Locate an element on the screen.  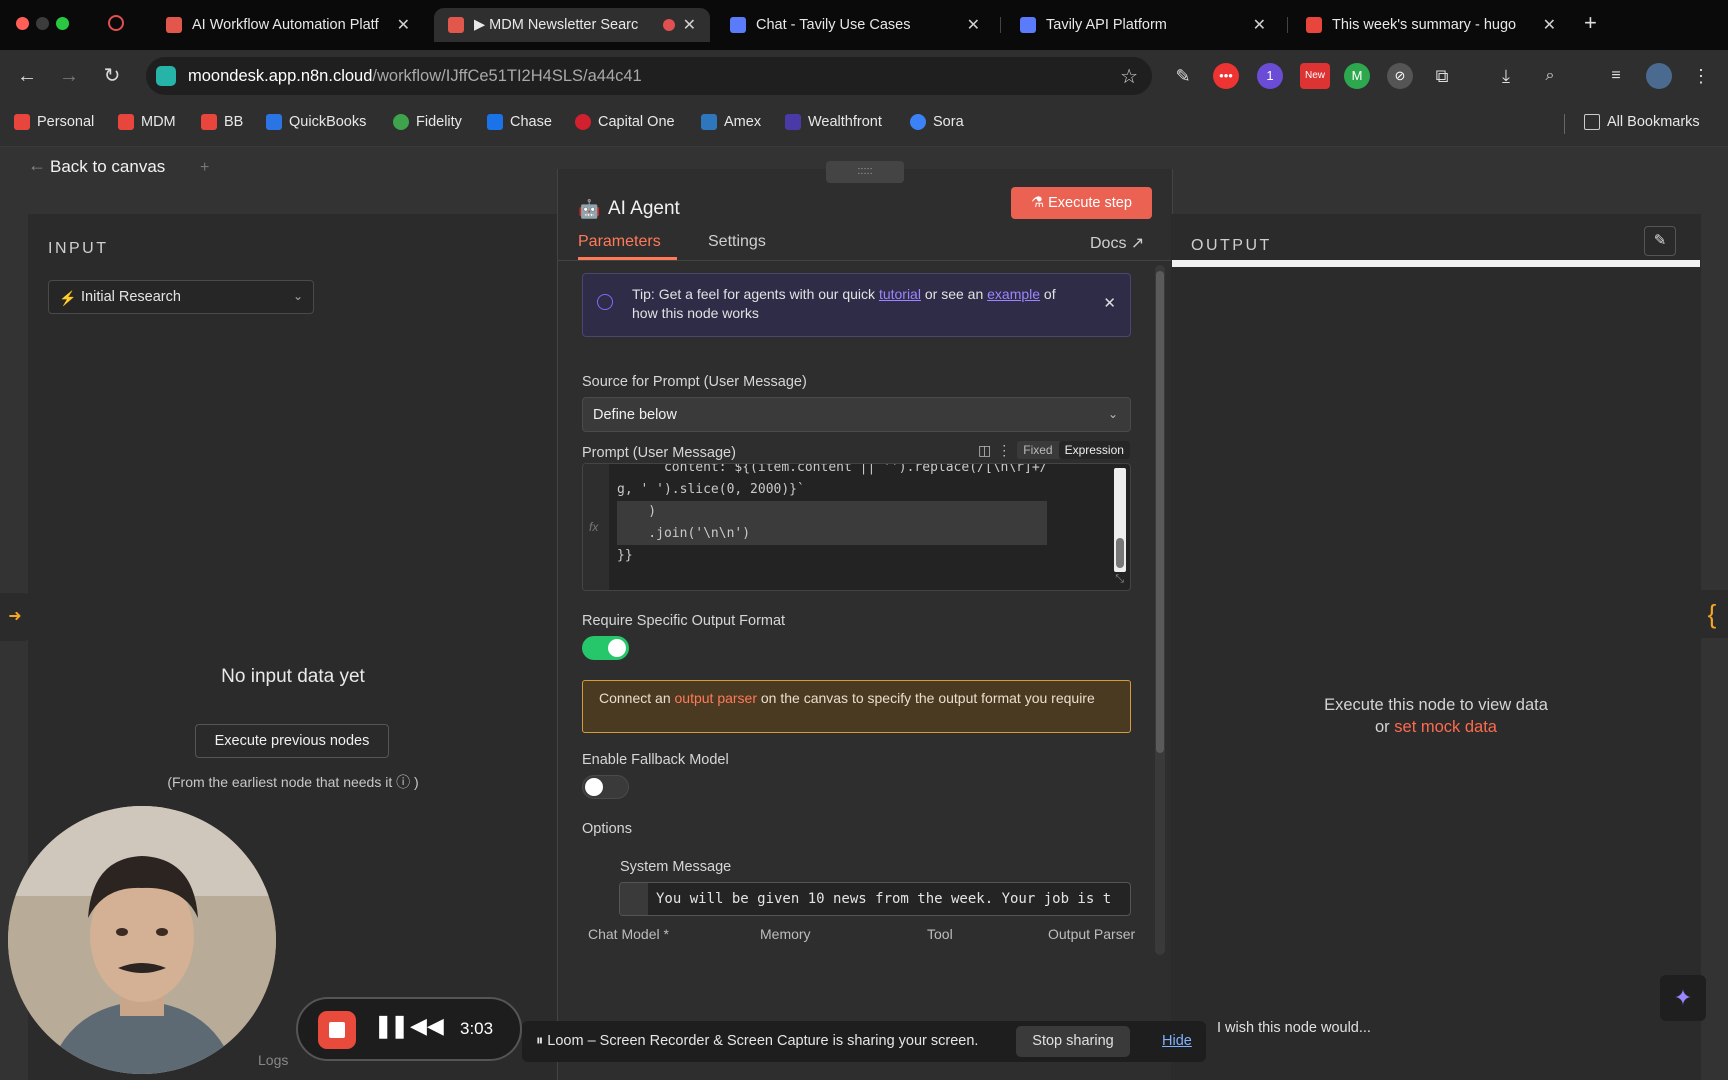
tab-ai-workflow: AI Workflow Automation Platf ✕ is located at coordinates (288, 25).